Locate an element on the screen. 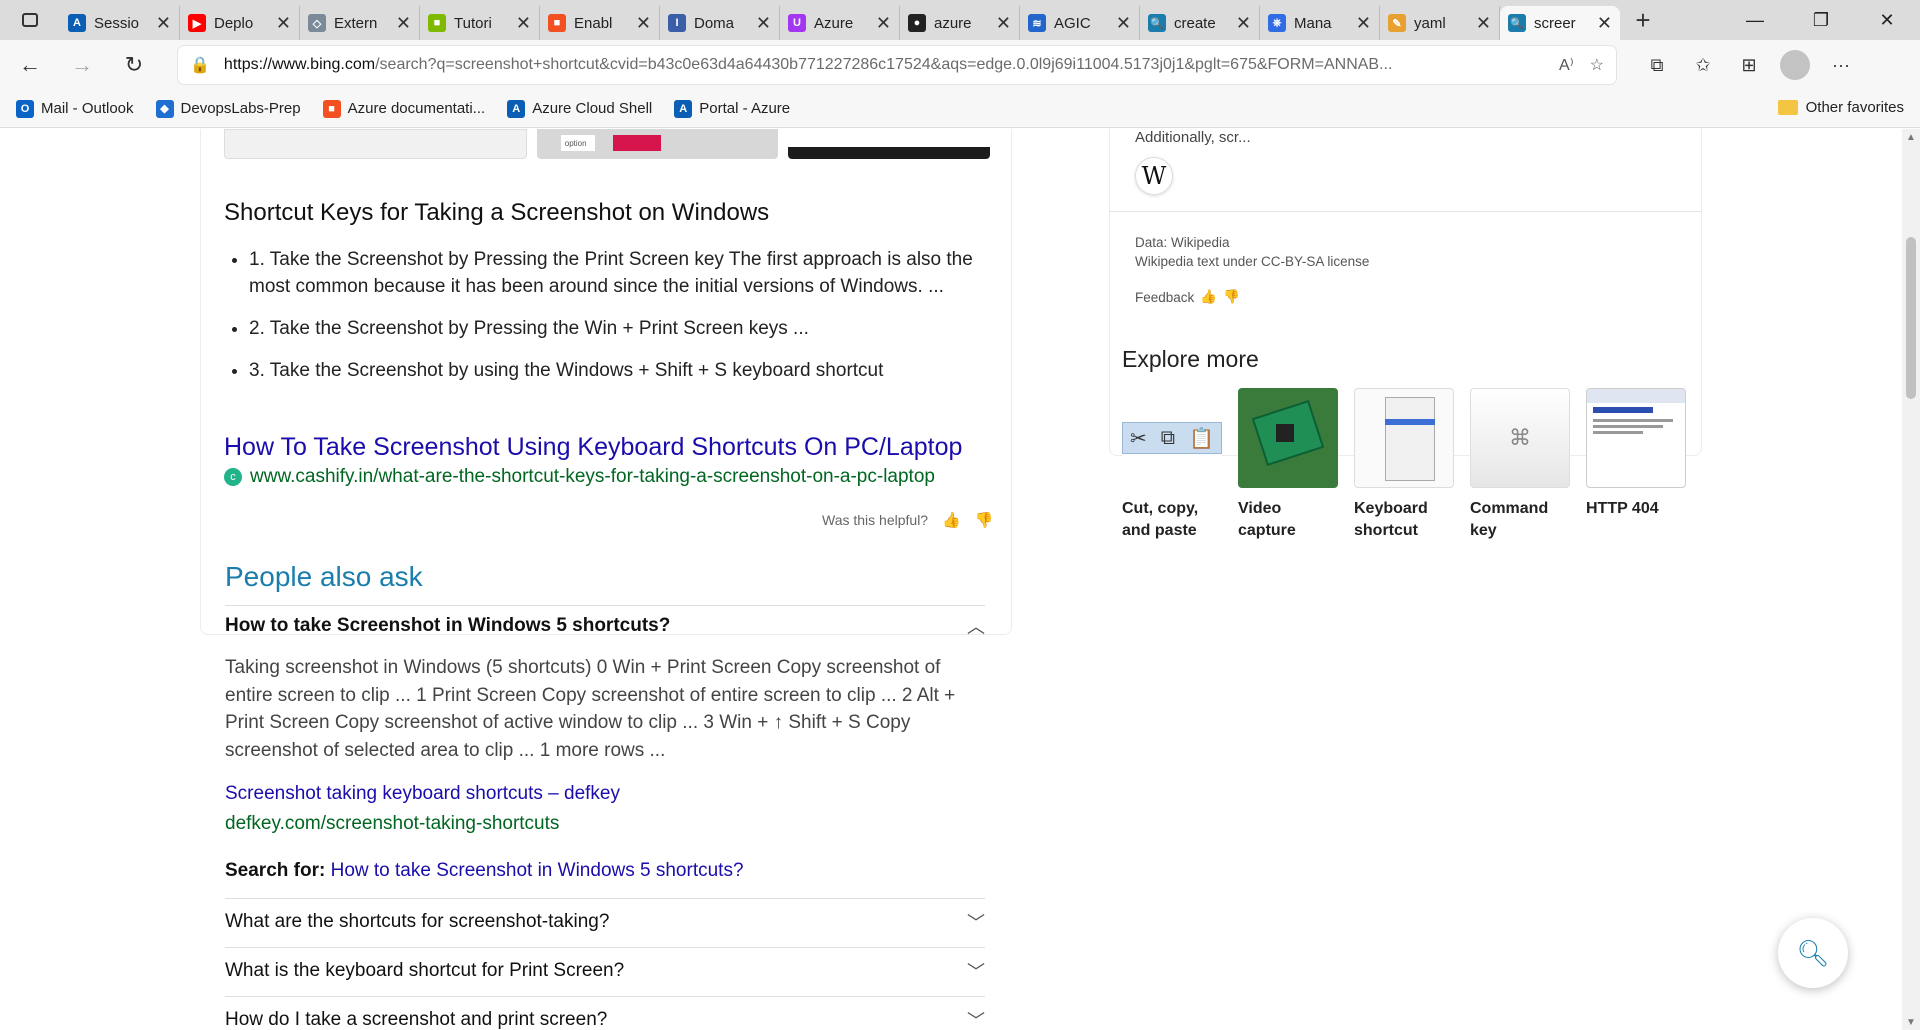 This screenshot has width=1920, height=1030. scroll-down-icon: ▼ is located at coordinates (1911, 1022).